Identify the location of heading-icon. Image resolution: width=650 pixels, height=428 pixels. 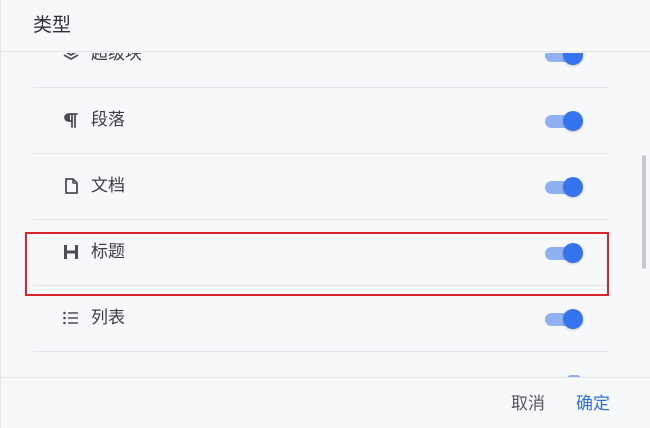
(71, 252).